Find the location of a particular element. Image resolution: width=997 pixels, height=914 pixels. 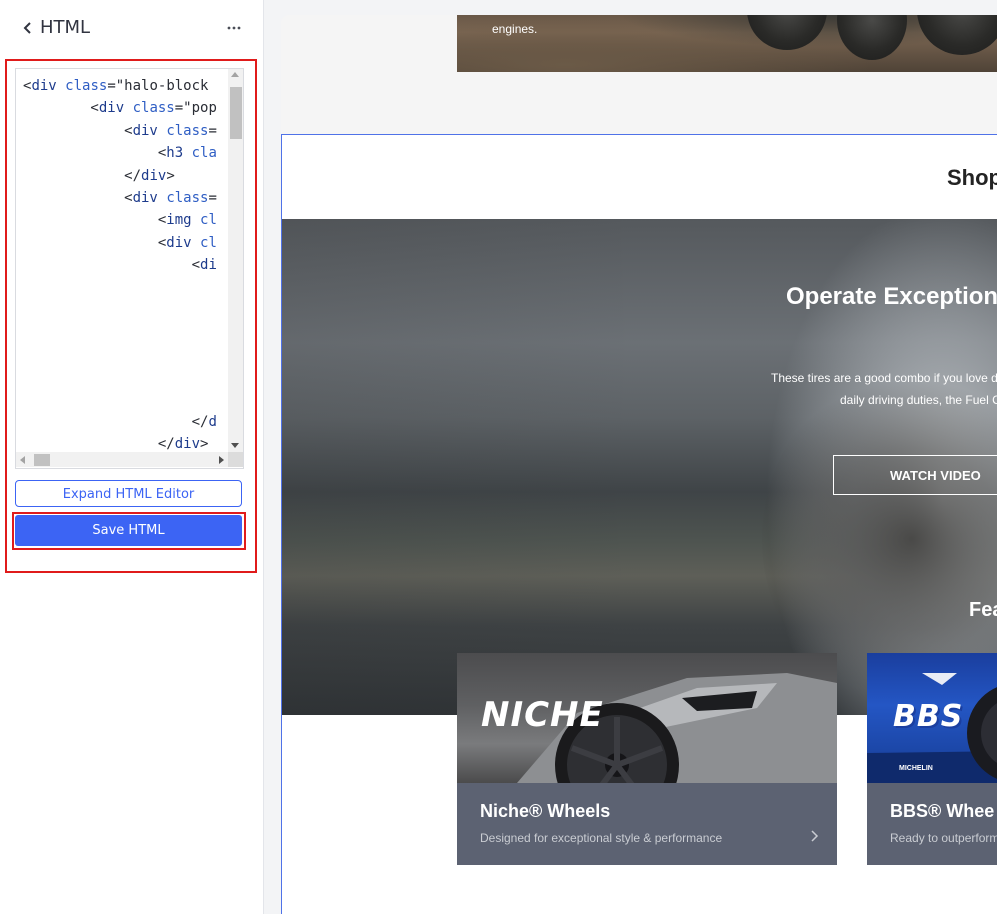

scroll-right-arrow-icon is located at coordinates (221, 460).